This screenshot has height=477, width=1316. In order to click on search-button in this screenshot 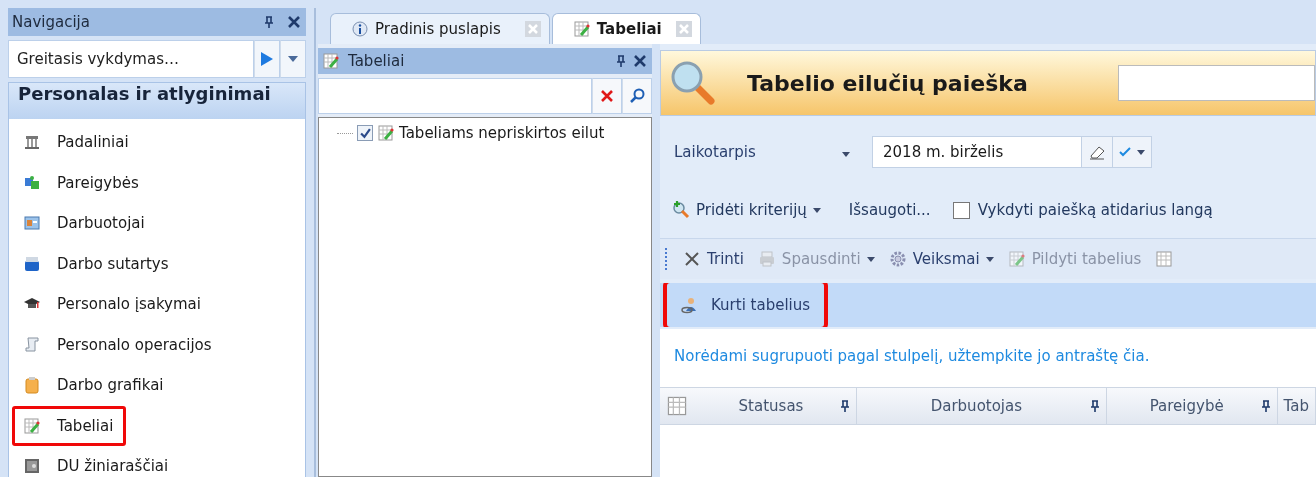, I will do `click(637, 96)`.